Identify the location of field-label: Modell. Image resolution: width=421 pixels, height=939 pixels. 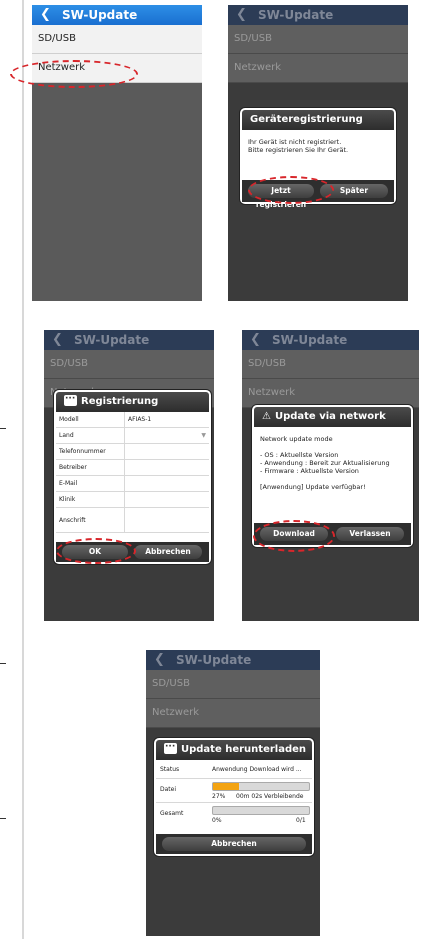
(90, 420).